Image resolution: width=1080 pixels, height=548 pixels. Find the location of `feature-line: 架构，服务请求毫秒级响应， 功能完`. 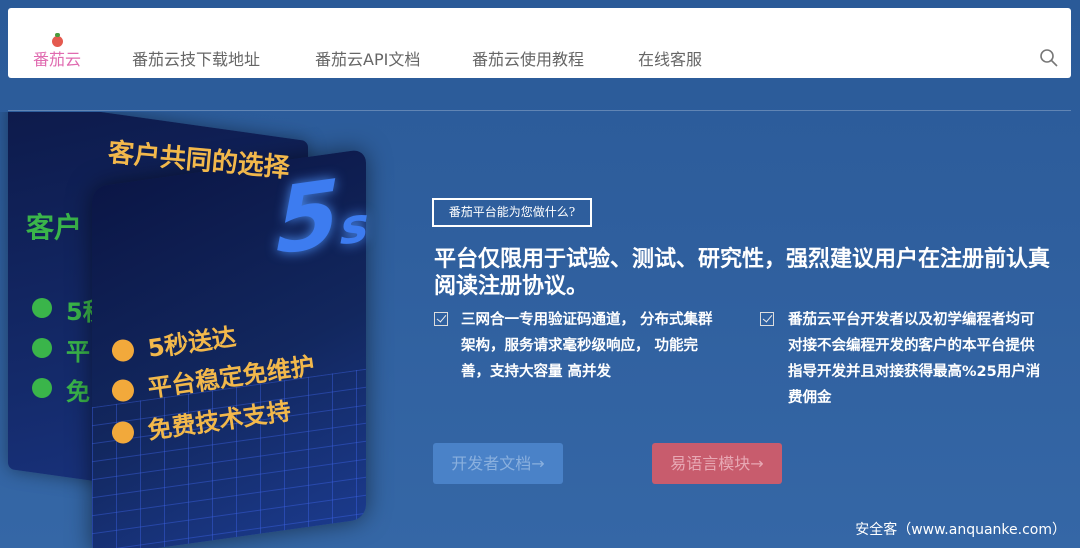

feature-line: 架构，服务请求毫秒级响应， 功能完 is located at coordinates (580, 346).